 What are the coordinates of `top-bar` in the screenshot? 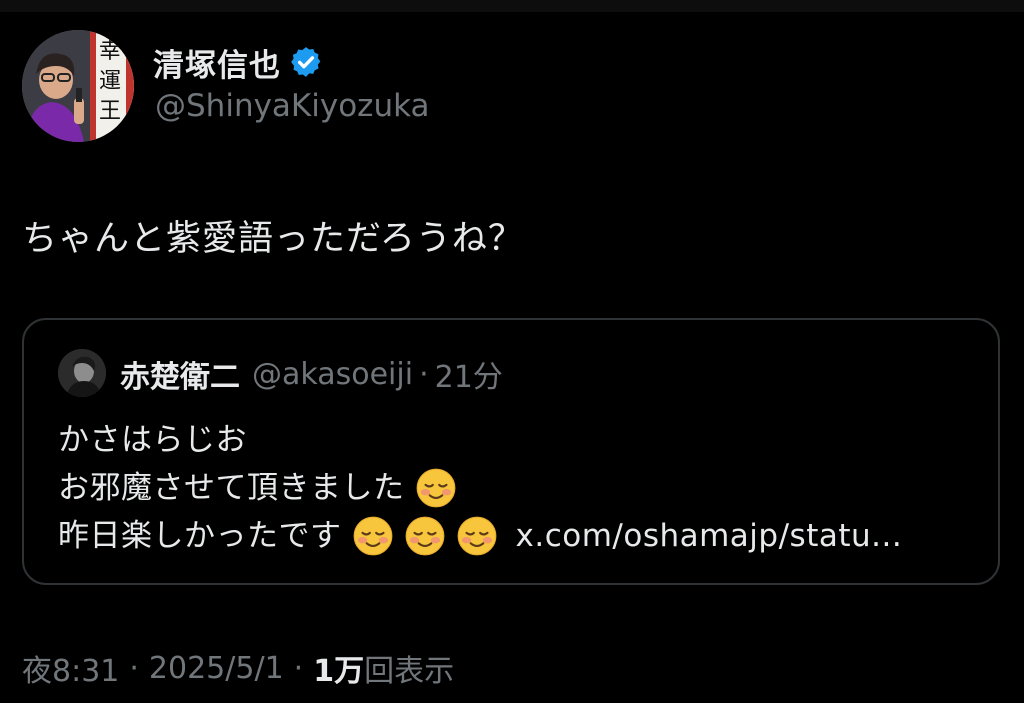 It's located at (512, 6).